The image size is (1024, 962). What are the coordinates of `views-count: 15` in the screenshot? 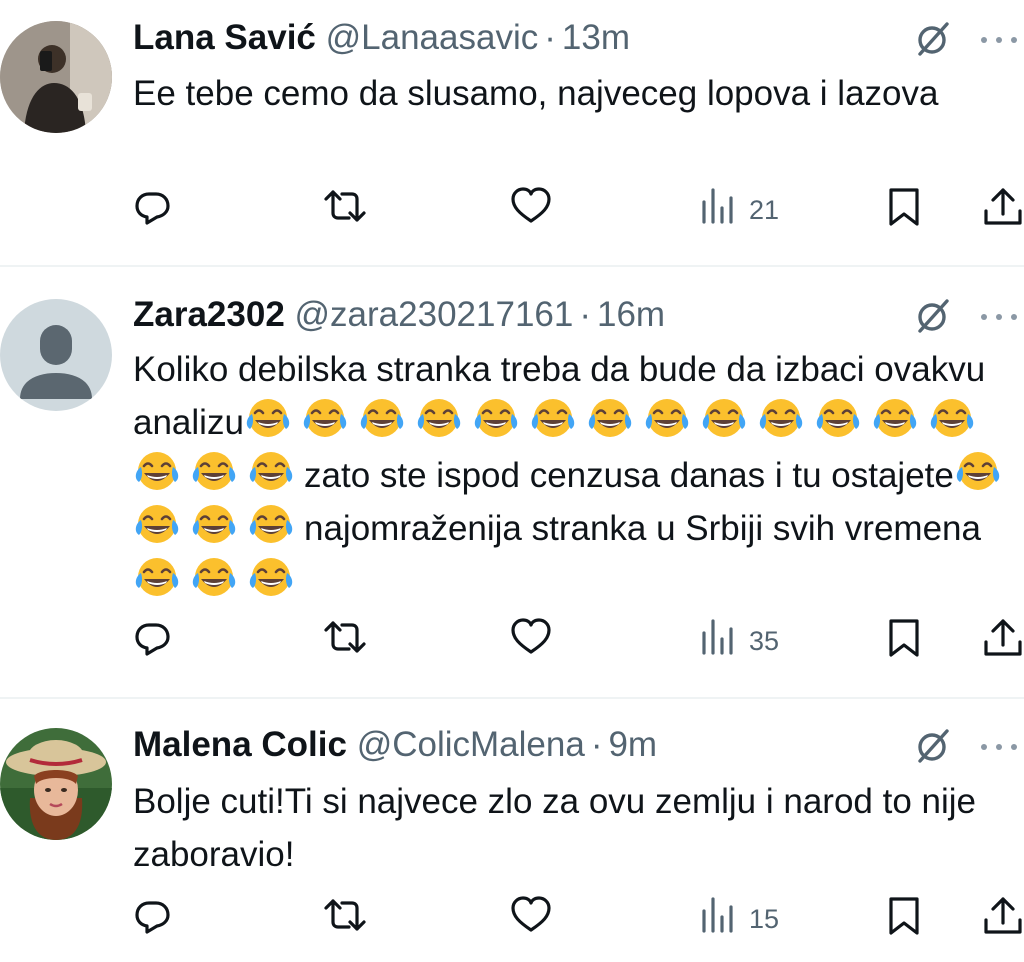 It's located at (764, 919).